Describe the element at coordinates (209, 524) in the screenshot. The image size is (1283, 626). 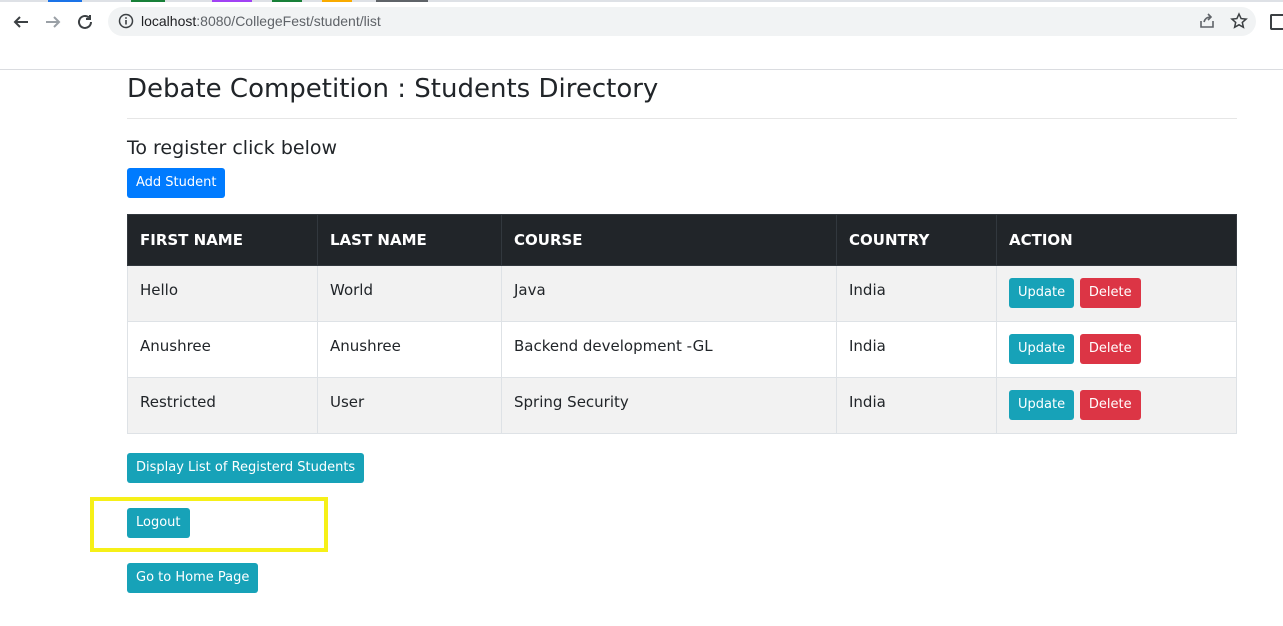
I see `highlight-box` at that location.